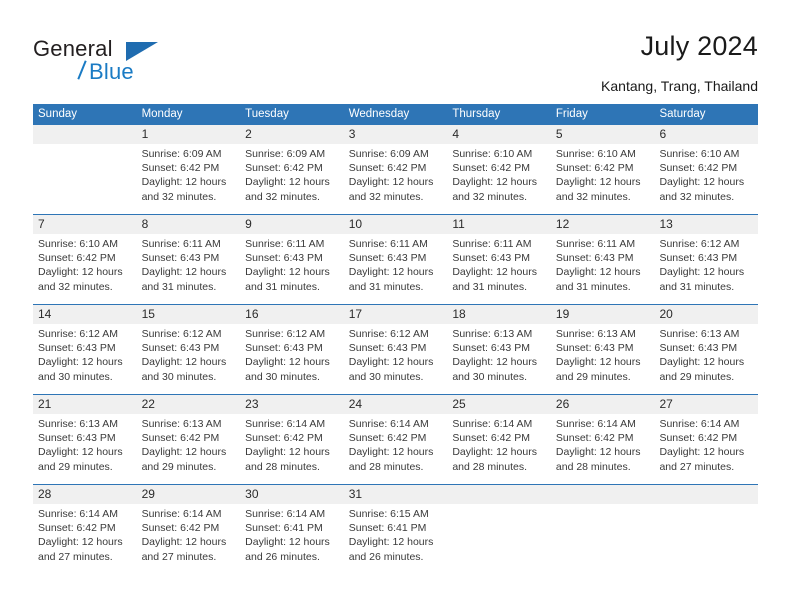 The image size is (792, 612). What do you see at coordinates (706, 314) in the screenshot?
I see `day-number: 20` at bounding box center [706, 314].